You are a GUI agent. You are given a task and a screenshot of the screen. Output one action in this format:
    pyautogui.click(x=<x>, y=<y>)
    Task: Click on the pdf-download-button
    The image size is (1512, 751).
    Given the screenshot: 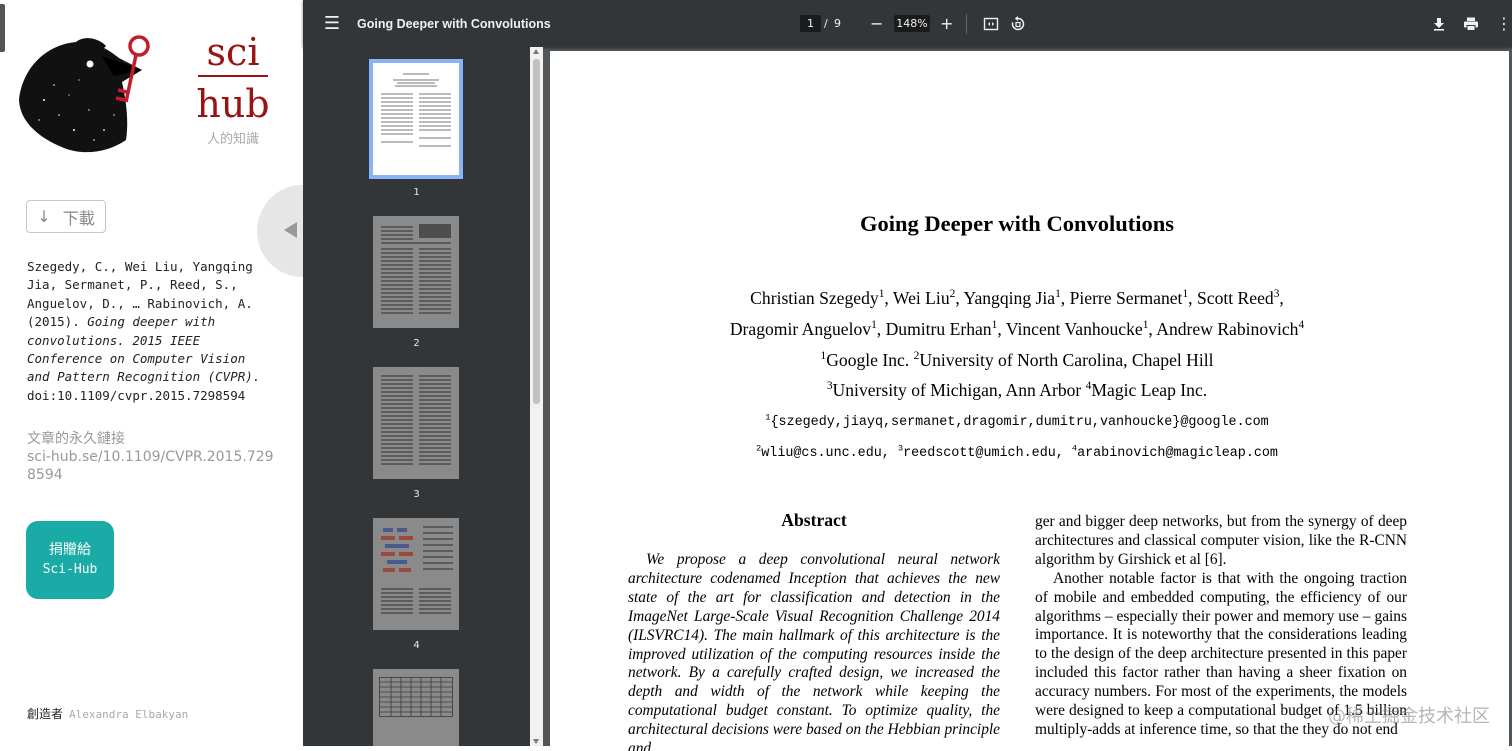 What is the action you would take?
    pyautogui.click(x=1439, y=23)
    